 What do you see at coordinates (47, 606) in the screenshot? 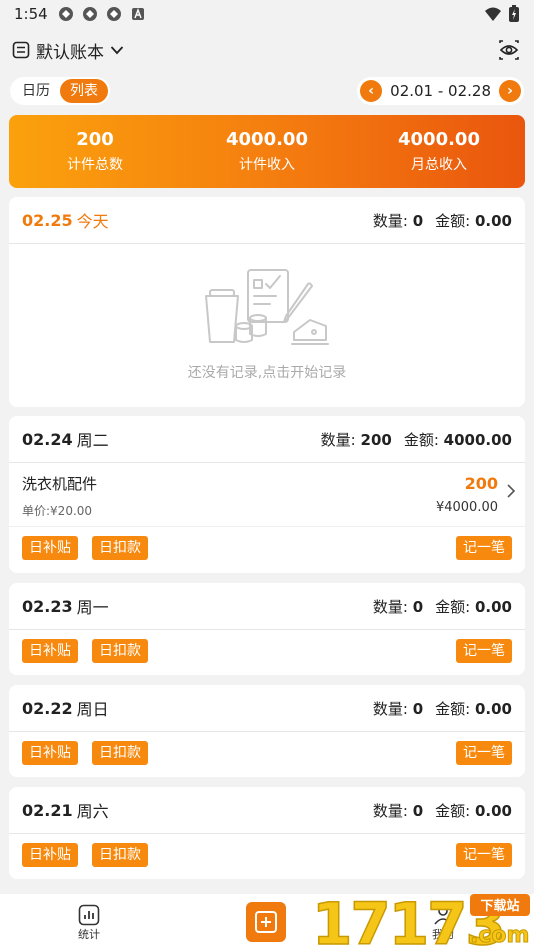
I see `day-date: 02.23` at bounding box center [47, 606].